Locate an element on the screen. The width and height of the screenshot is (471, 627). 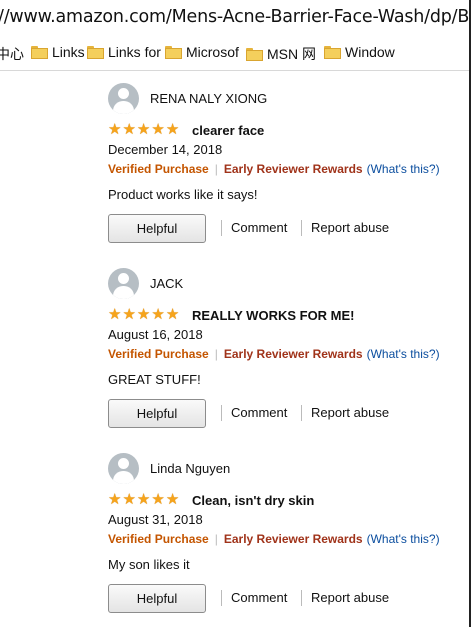
favorites-bar: 中心 Links Links for Microsof MSN 网 Window is located at coordinates (234, 52).